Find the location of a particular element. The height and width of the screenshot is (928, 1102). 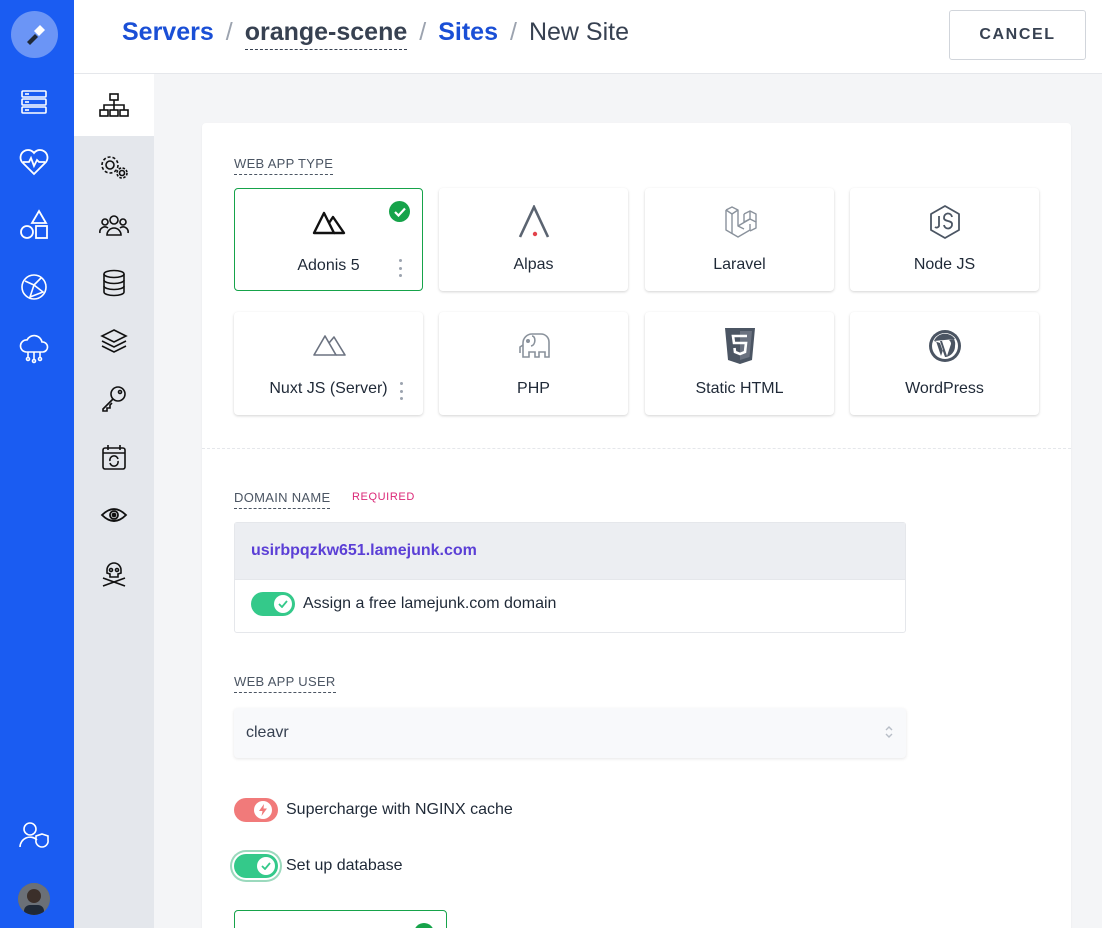

nginx-cache-toggle-label: Supercharge with NGINX cache is located at coordinates (399, 809).